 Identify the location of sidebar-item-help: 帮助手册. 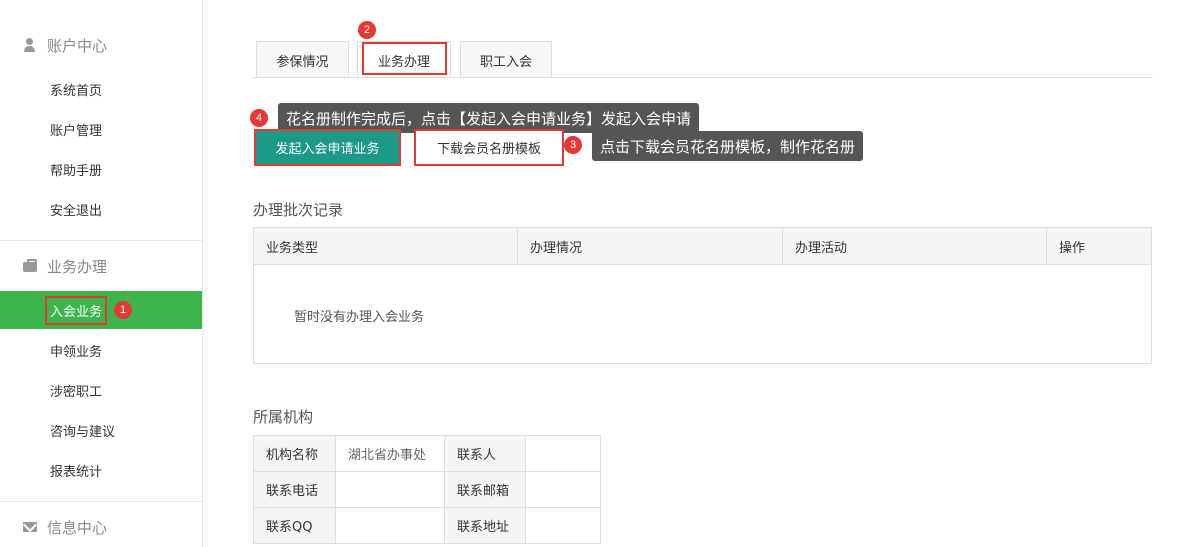
(101, 169).